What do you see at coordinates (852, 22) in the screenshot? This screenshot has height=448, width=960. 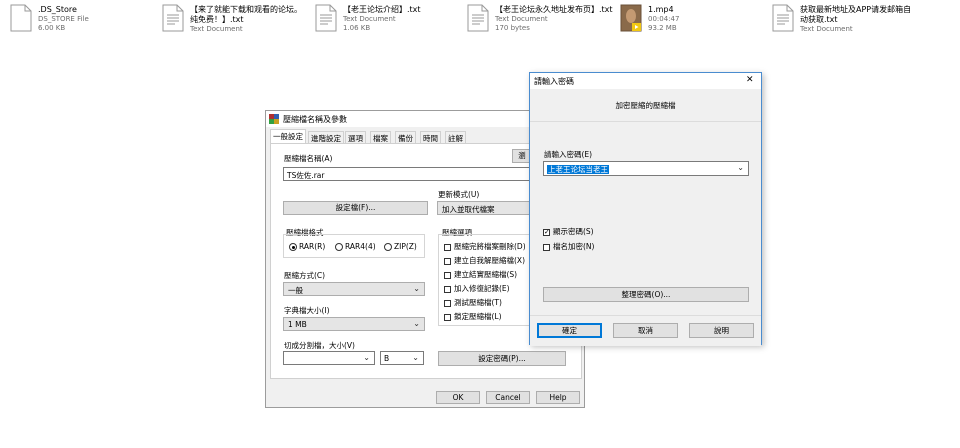 I see `file-item-txt-4: 获取最新地址及APP请发邮箱自 动获取.txt Text Document` at bounding box center [852, 22].